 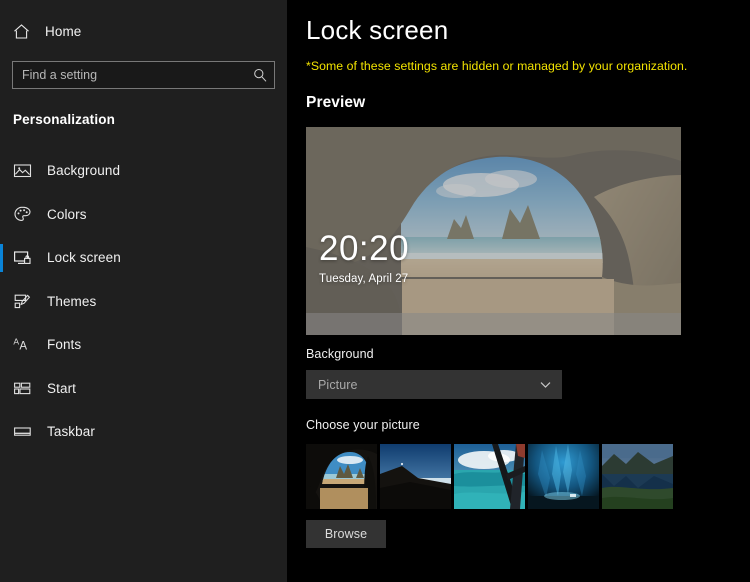 What do you see at coordinates (62, 388) in the screenshot?
I see `sidebar-label-start: Start` at bounding box center [62, 388].